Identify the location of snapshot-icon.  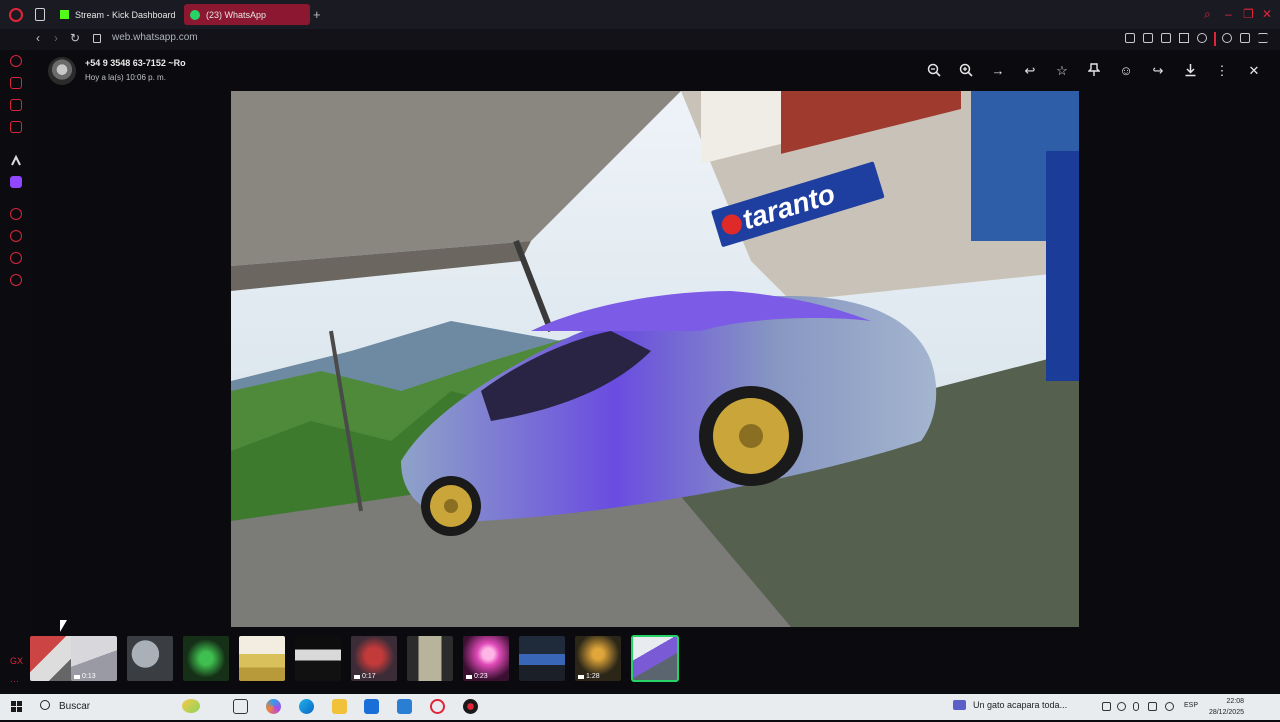
(1130, 38).